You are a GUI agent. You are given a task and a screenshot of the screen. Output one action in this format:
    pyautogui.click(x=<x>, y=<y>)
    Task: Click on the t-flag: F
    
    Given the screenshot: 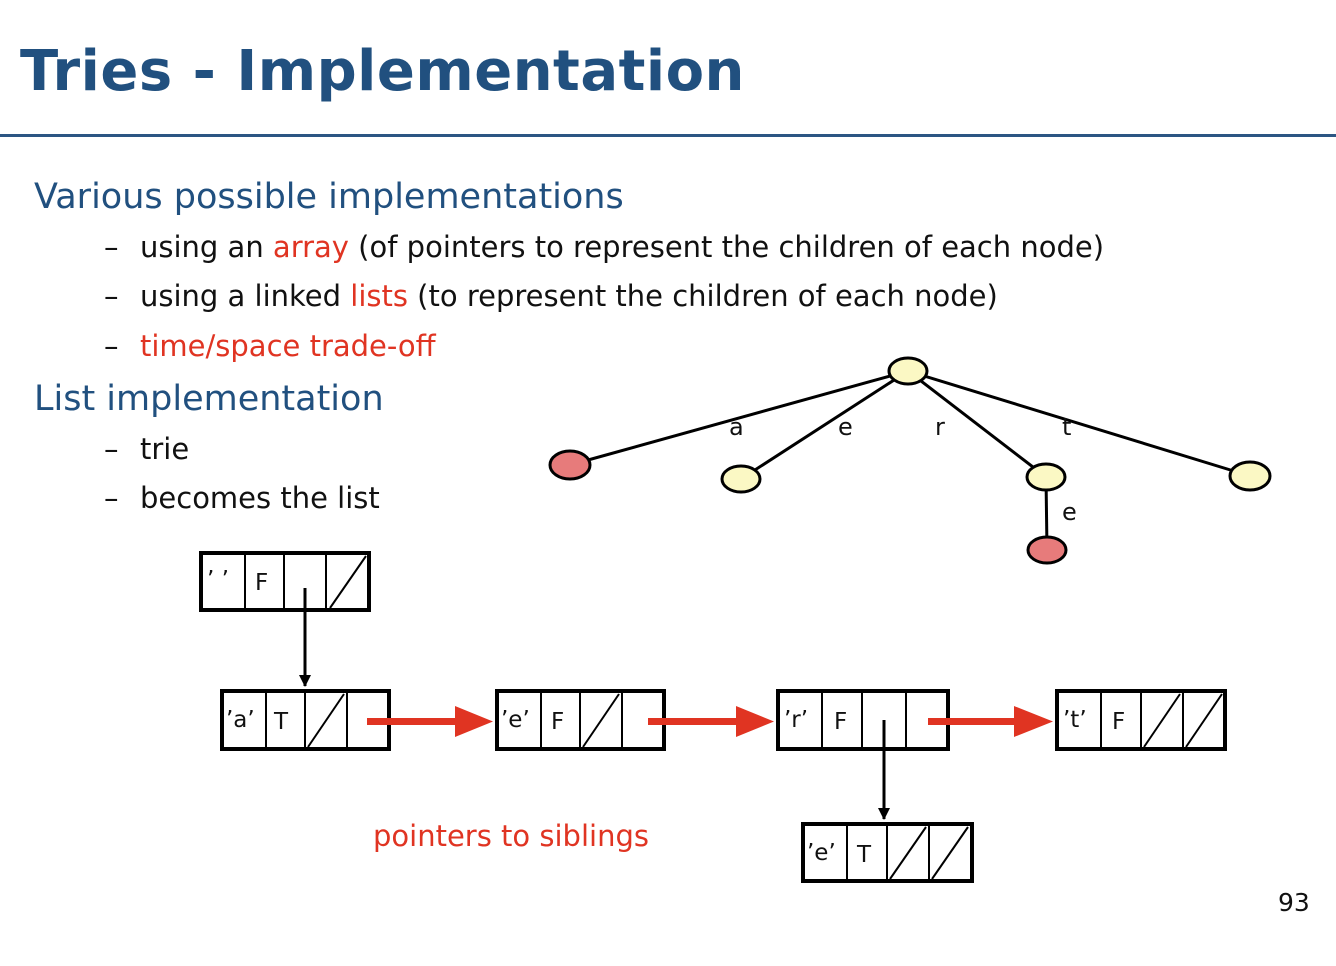 What is the action you would take?
    pyautogui.click(x=1118, y=722)
    